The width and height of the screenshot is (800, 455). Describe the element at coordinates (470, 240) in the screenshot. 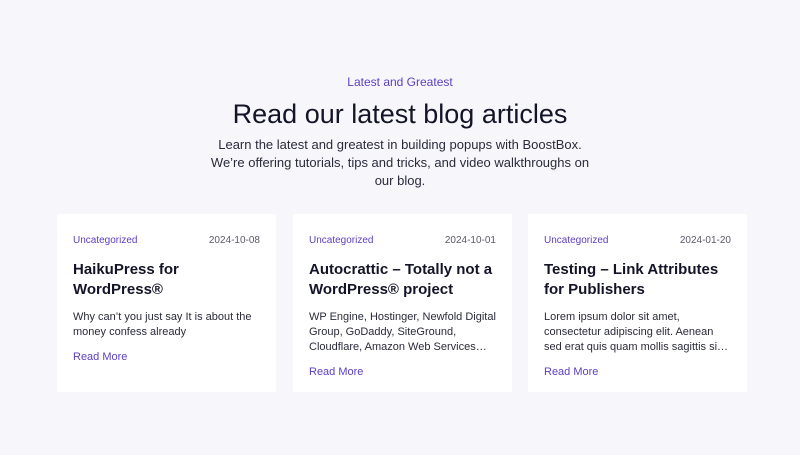

I see `post-date: 2024-10-01` at that location.